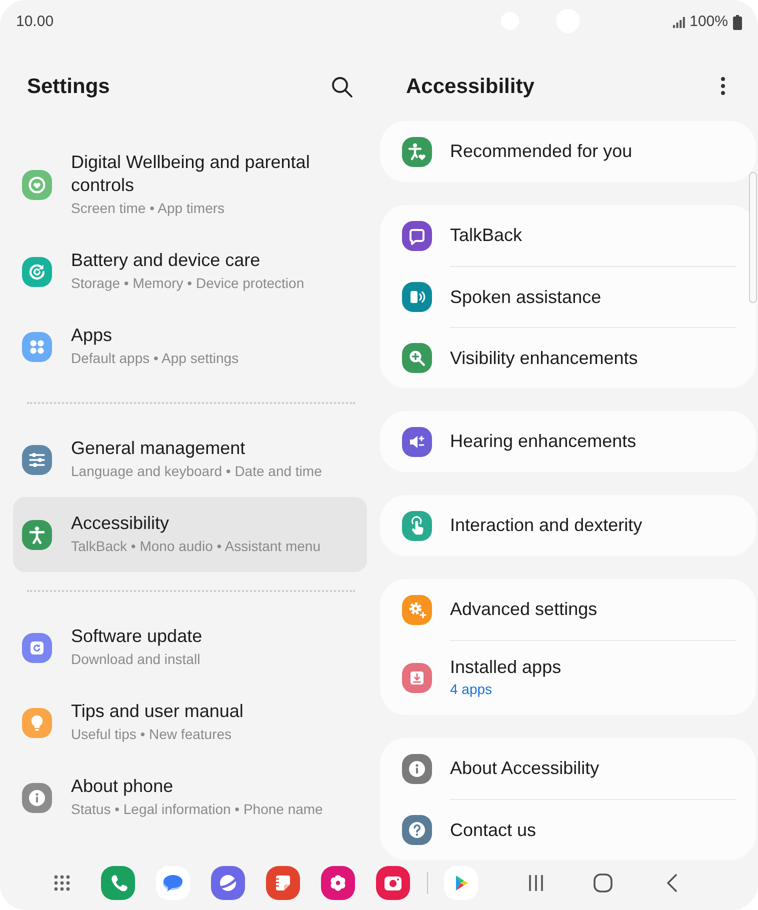 This screenshot has height=910, width=758. I want to click on accessibility-item: Advanced settings, so click(563, 609).